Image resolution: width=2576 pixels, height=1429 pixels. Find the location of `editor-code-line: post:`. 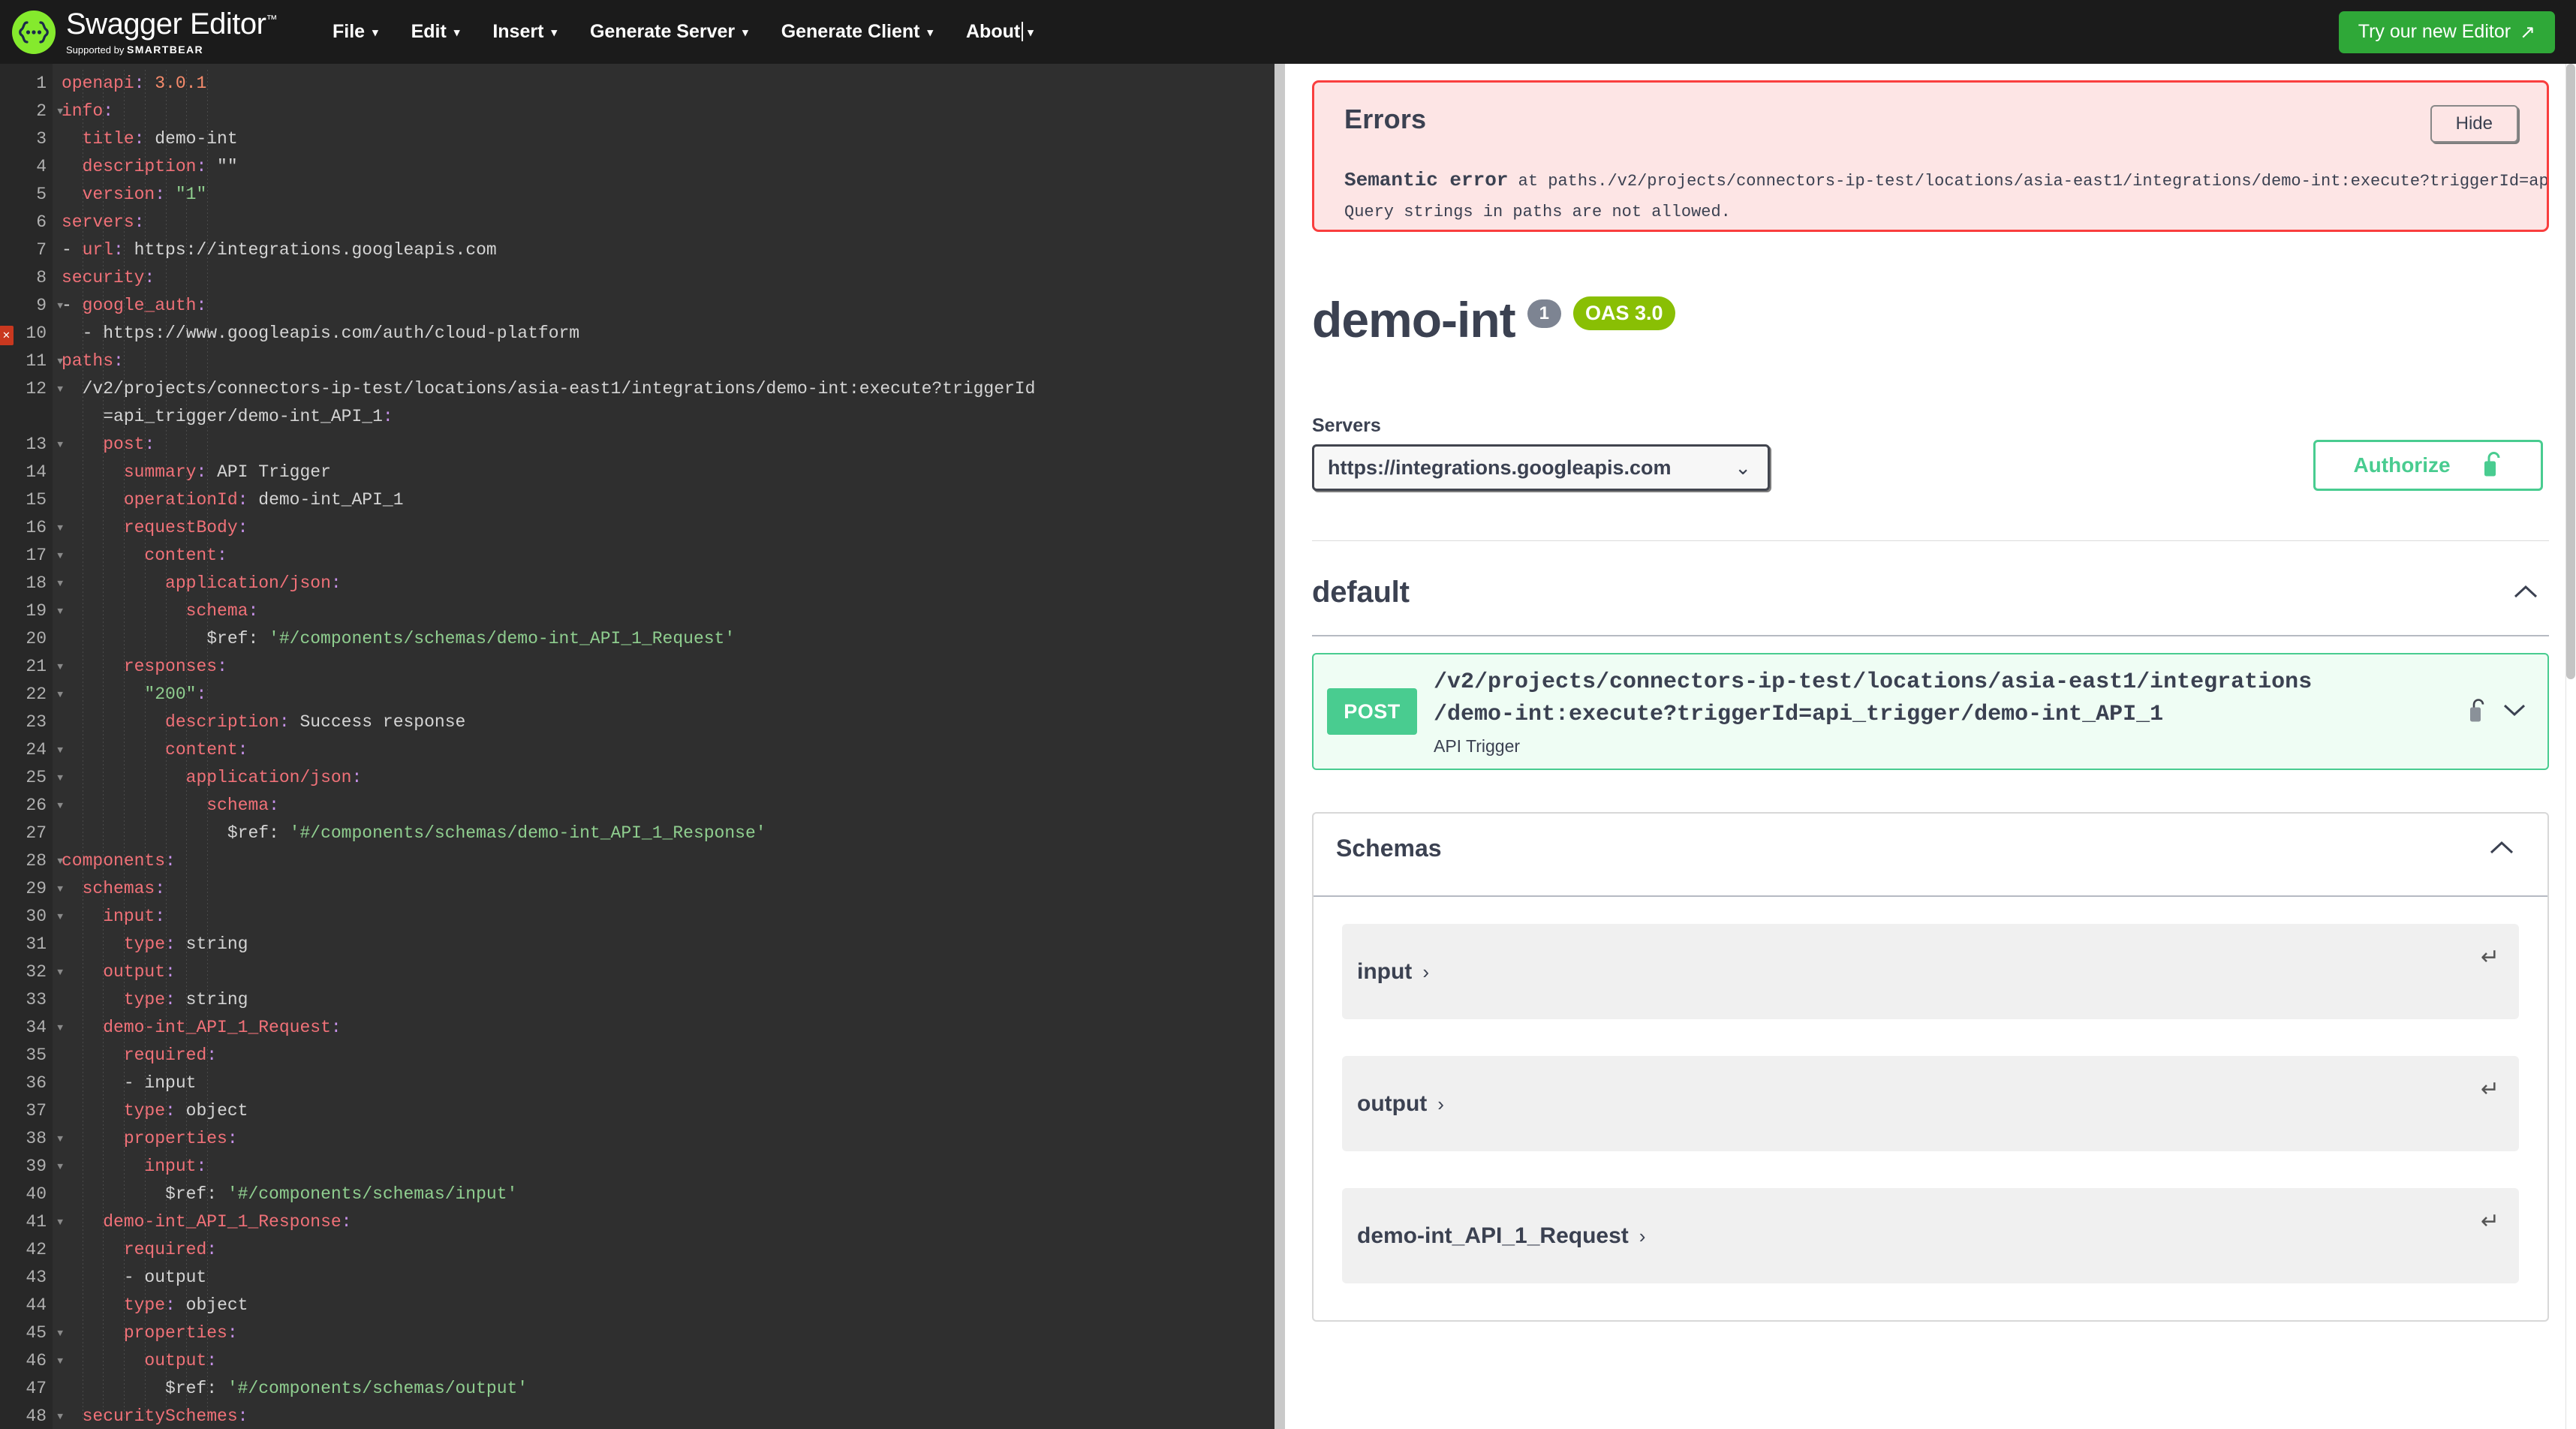

editor-code-line: post: is located at coordinates (668, 445).